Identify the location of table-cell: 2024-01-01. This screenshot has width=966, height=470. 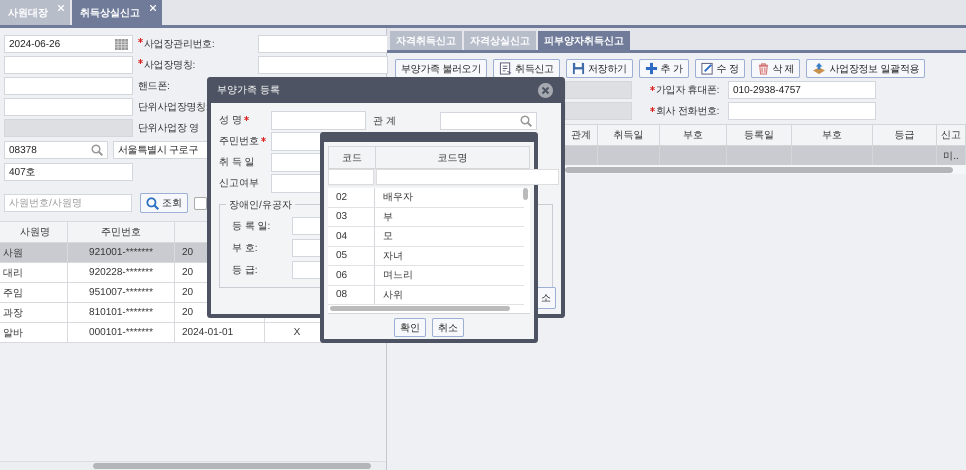
(220, 332).